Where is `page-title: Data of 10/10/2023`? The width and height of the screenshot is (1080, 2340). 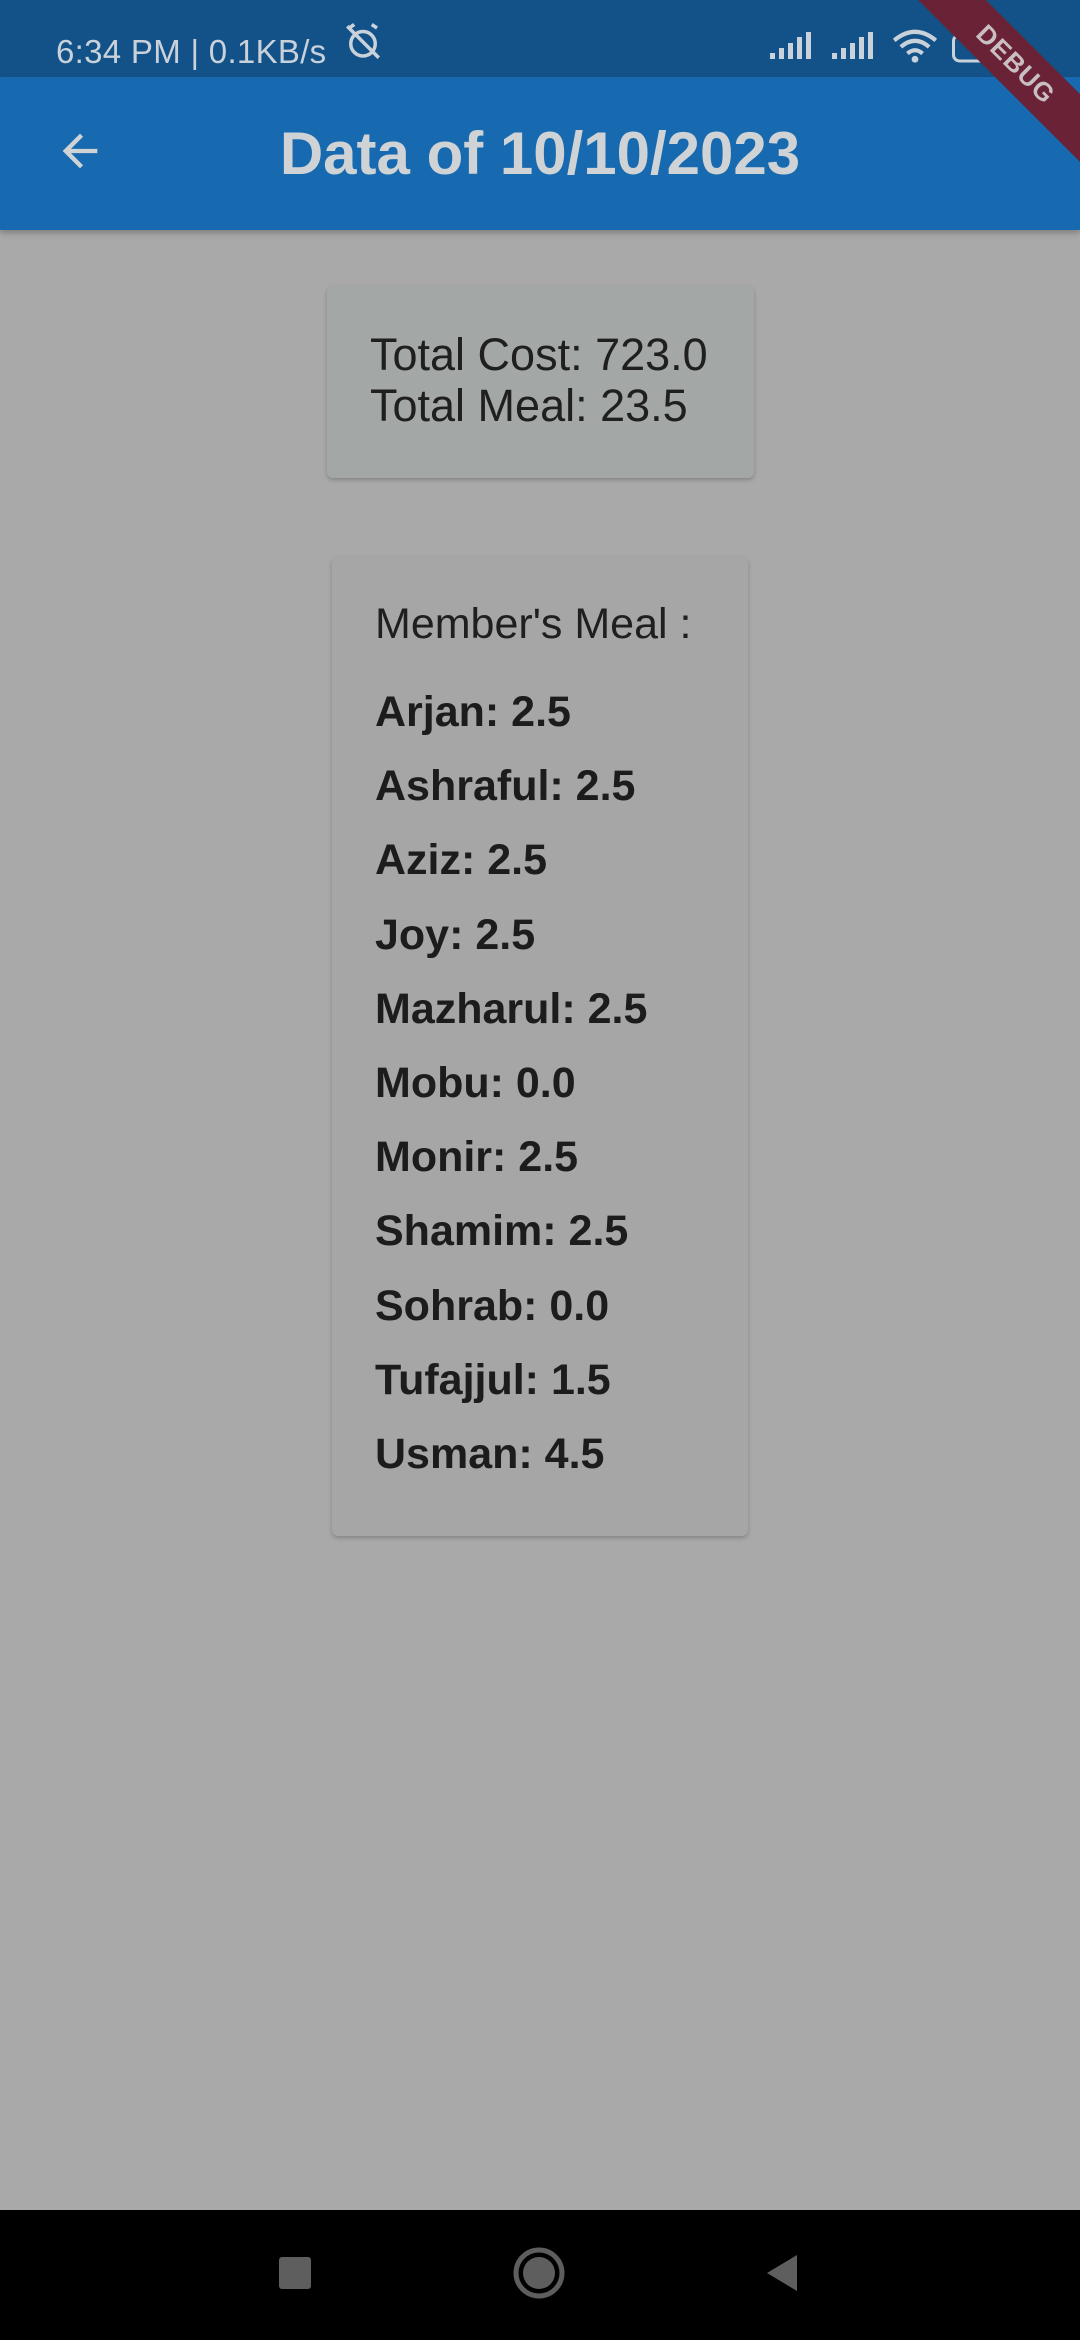 page-title: Data of 10/10/2023 is located at coordinates (540, 153).